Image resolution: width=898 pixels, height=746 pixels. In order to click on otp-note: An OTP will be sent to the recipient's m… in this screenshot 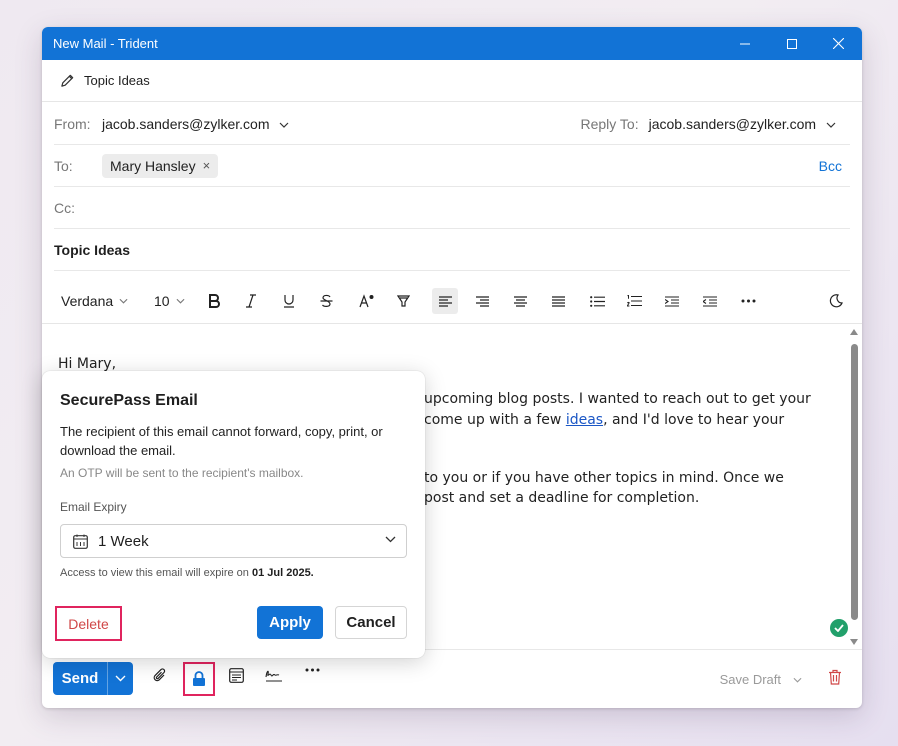, I will do `click(182, 473)`.